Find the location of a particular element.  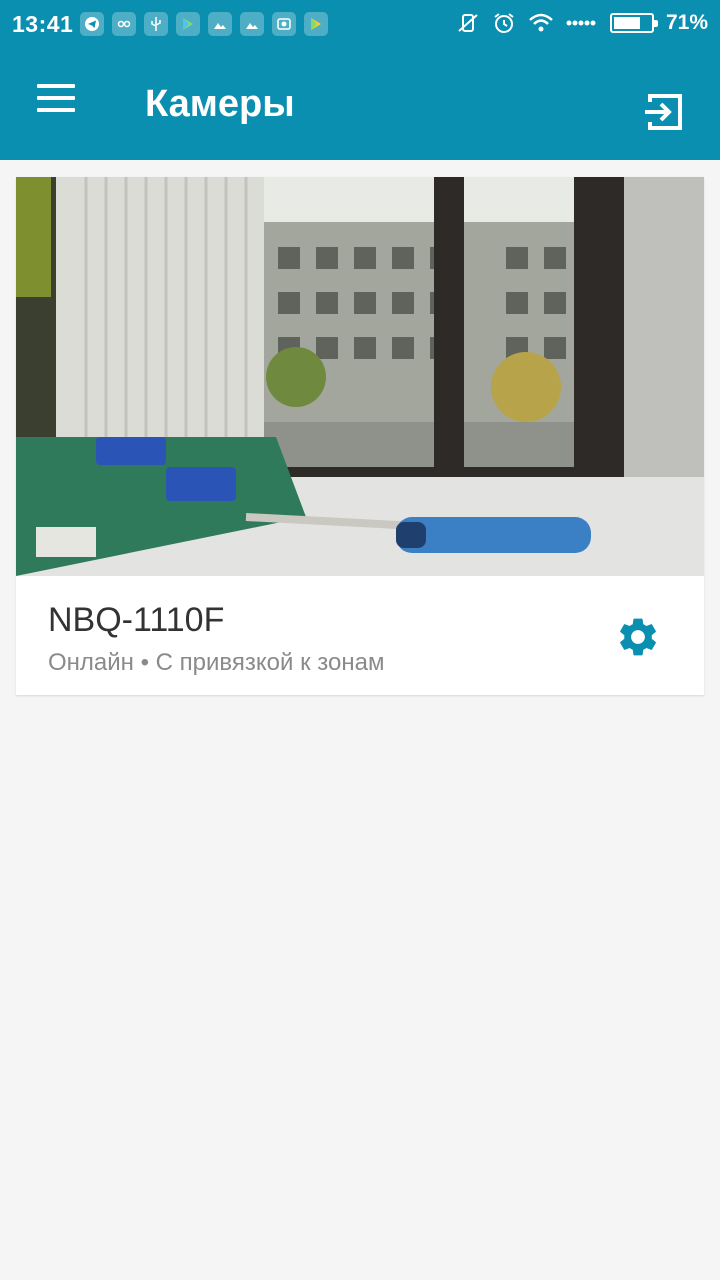

status-bar: 13:41 71% is located at coordinates (360, 25).